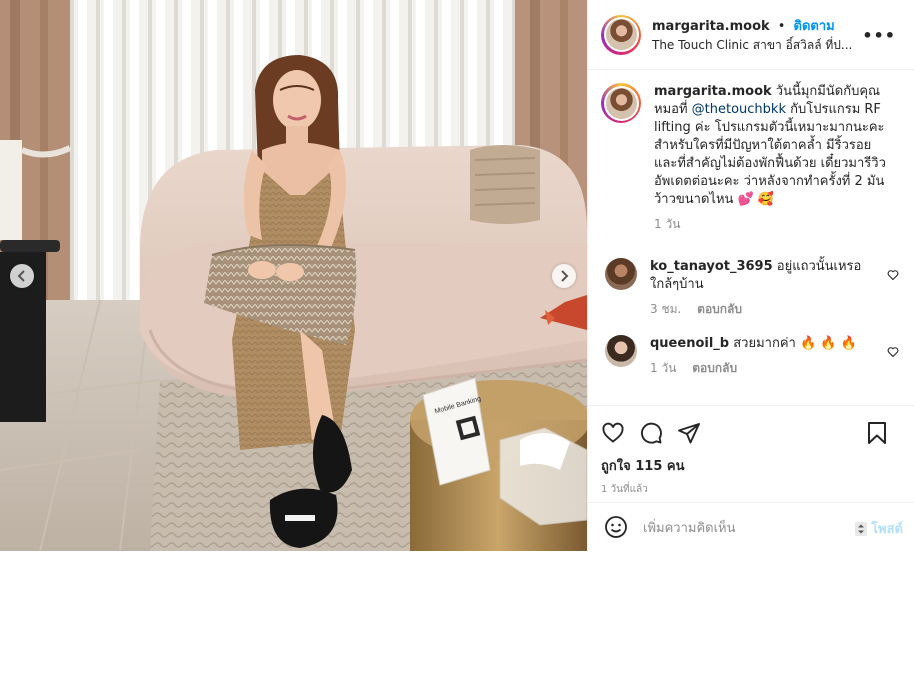 The height and width of the screenshot is (673, 914). I want to click on two-hearts-emoji: 💕, so click(745, 199).